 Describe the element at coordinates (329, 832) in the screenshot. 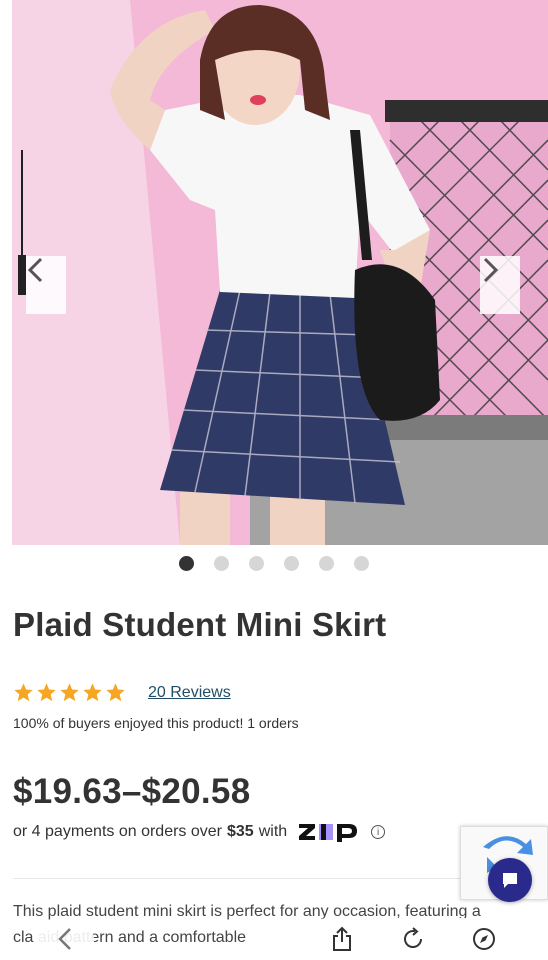

I see `zip-logo` at that location.